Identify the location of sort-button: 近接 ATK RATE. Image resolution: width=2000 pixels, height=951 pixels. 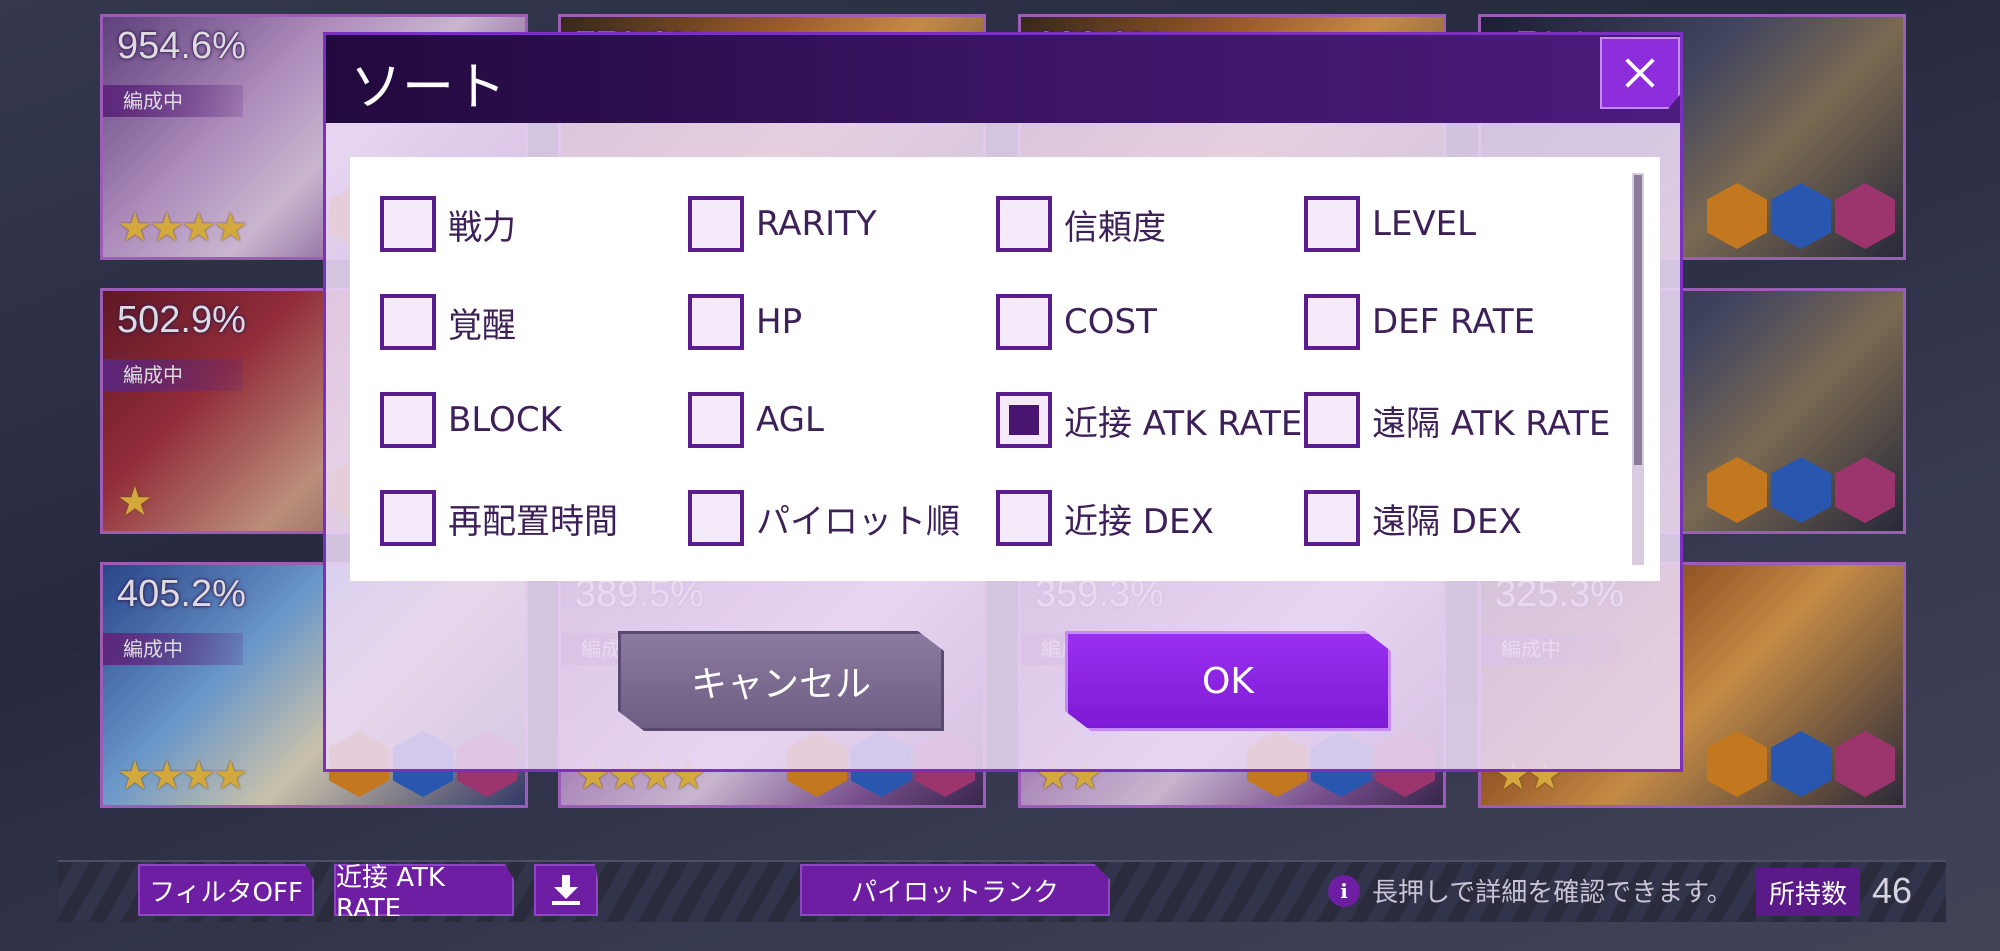
(424, 890).